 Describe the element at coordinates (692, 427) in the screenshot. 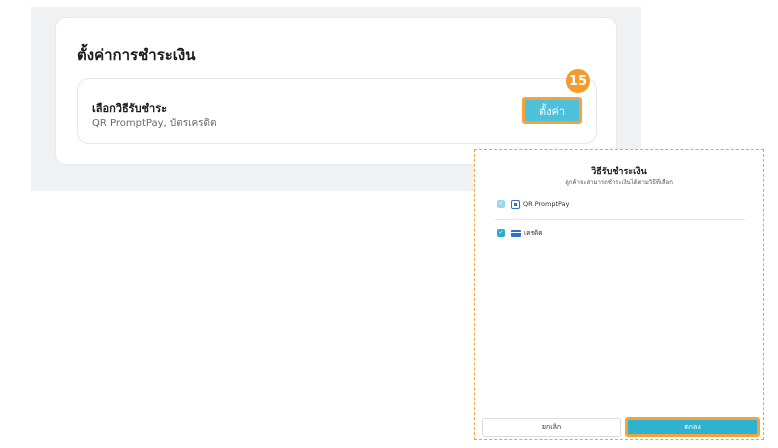

I see `ok-button: ตกลง` at that location.